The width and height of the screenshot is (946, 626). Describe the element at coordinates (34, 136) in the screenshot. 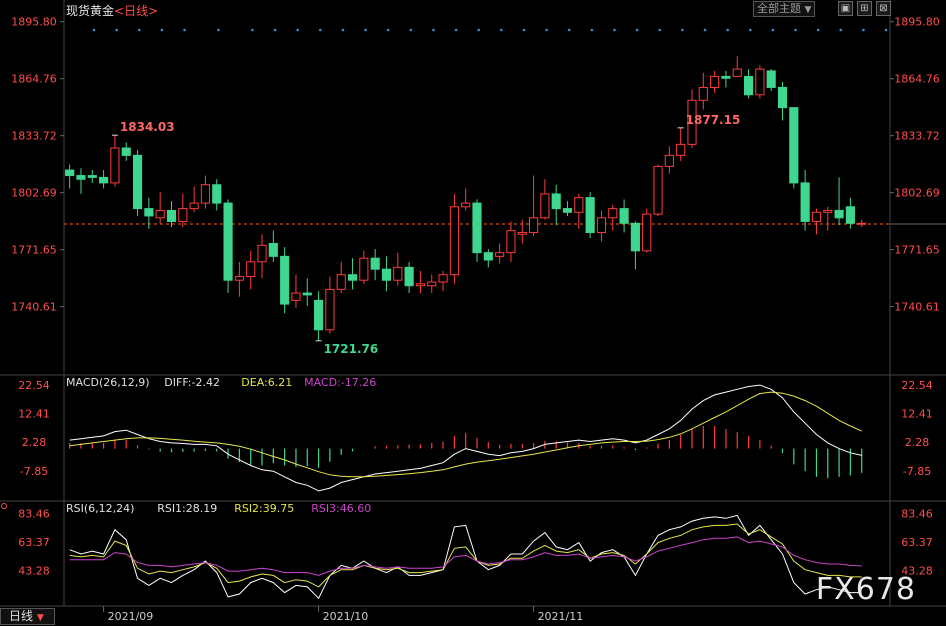

I see `price-tick-left: 1833.72` at that location.